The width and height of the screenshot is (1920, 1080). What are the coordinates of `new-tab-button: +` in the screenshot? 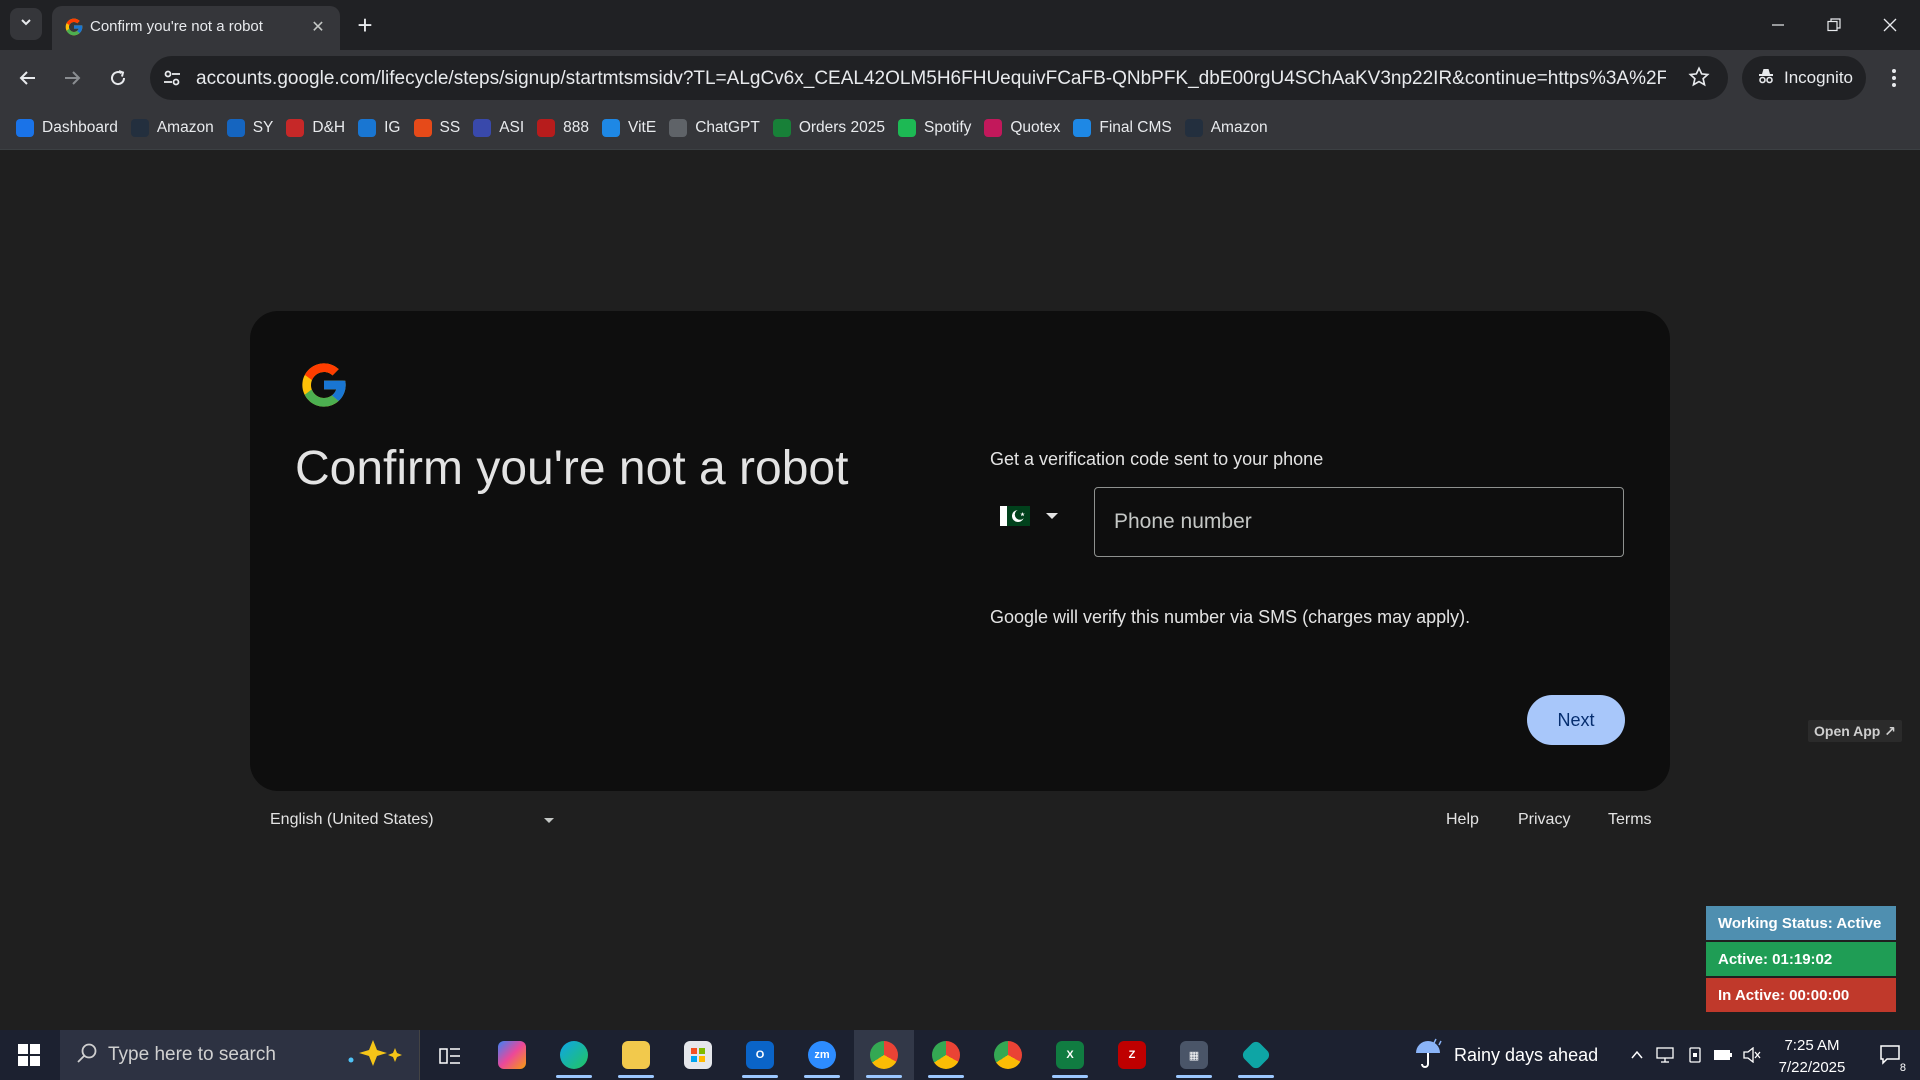 It's located at (365, 25).